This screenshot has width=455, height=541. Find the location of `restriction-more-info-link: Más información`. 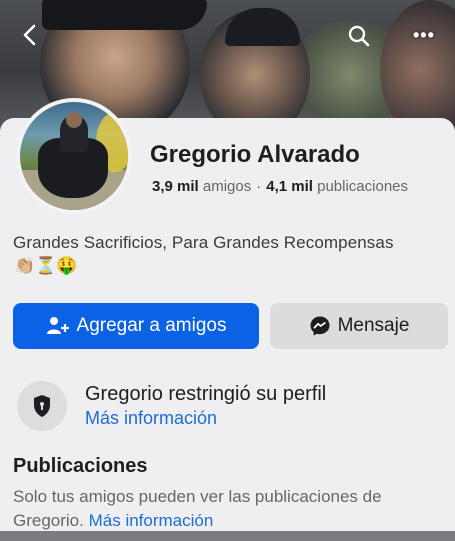

restriction-more-info-link: Más información is located at coordinates (151, 418).